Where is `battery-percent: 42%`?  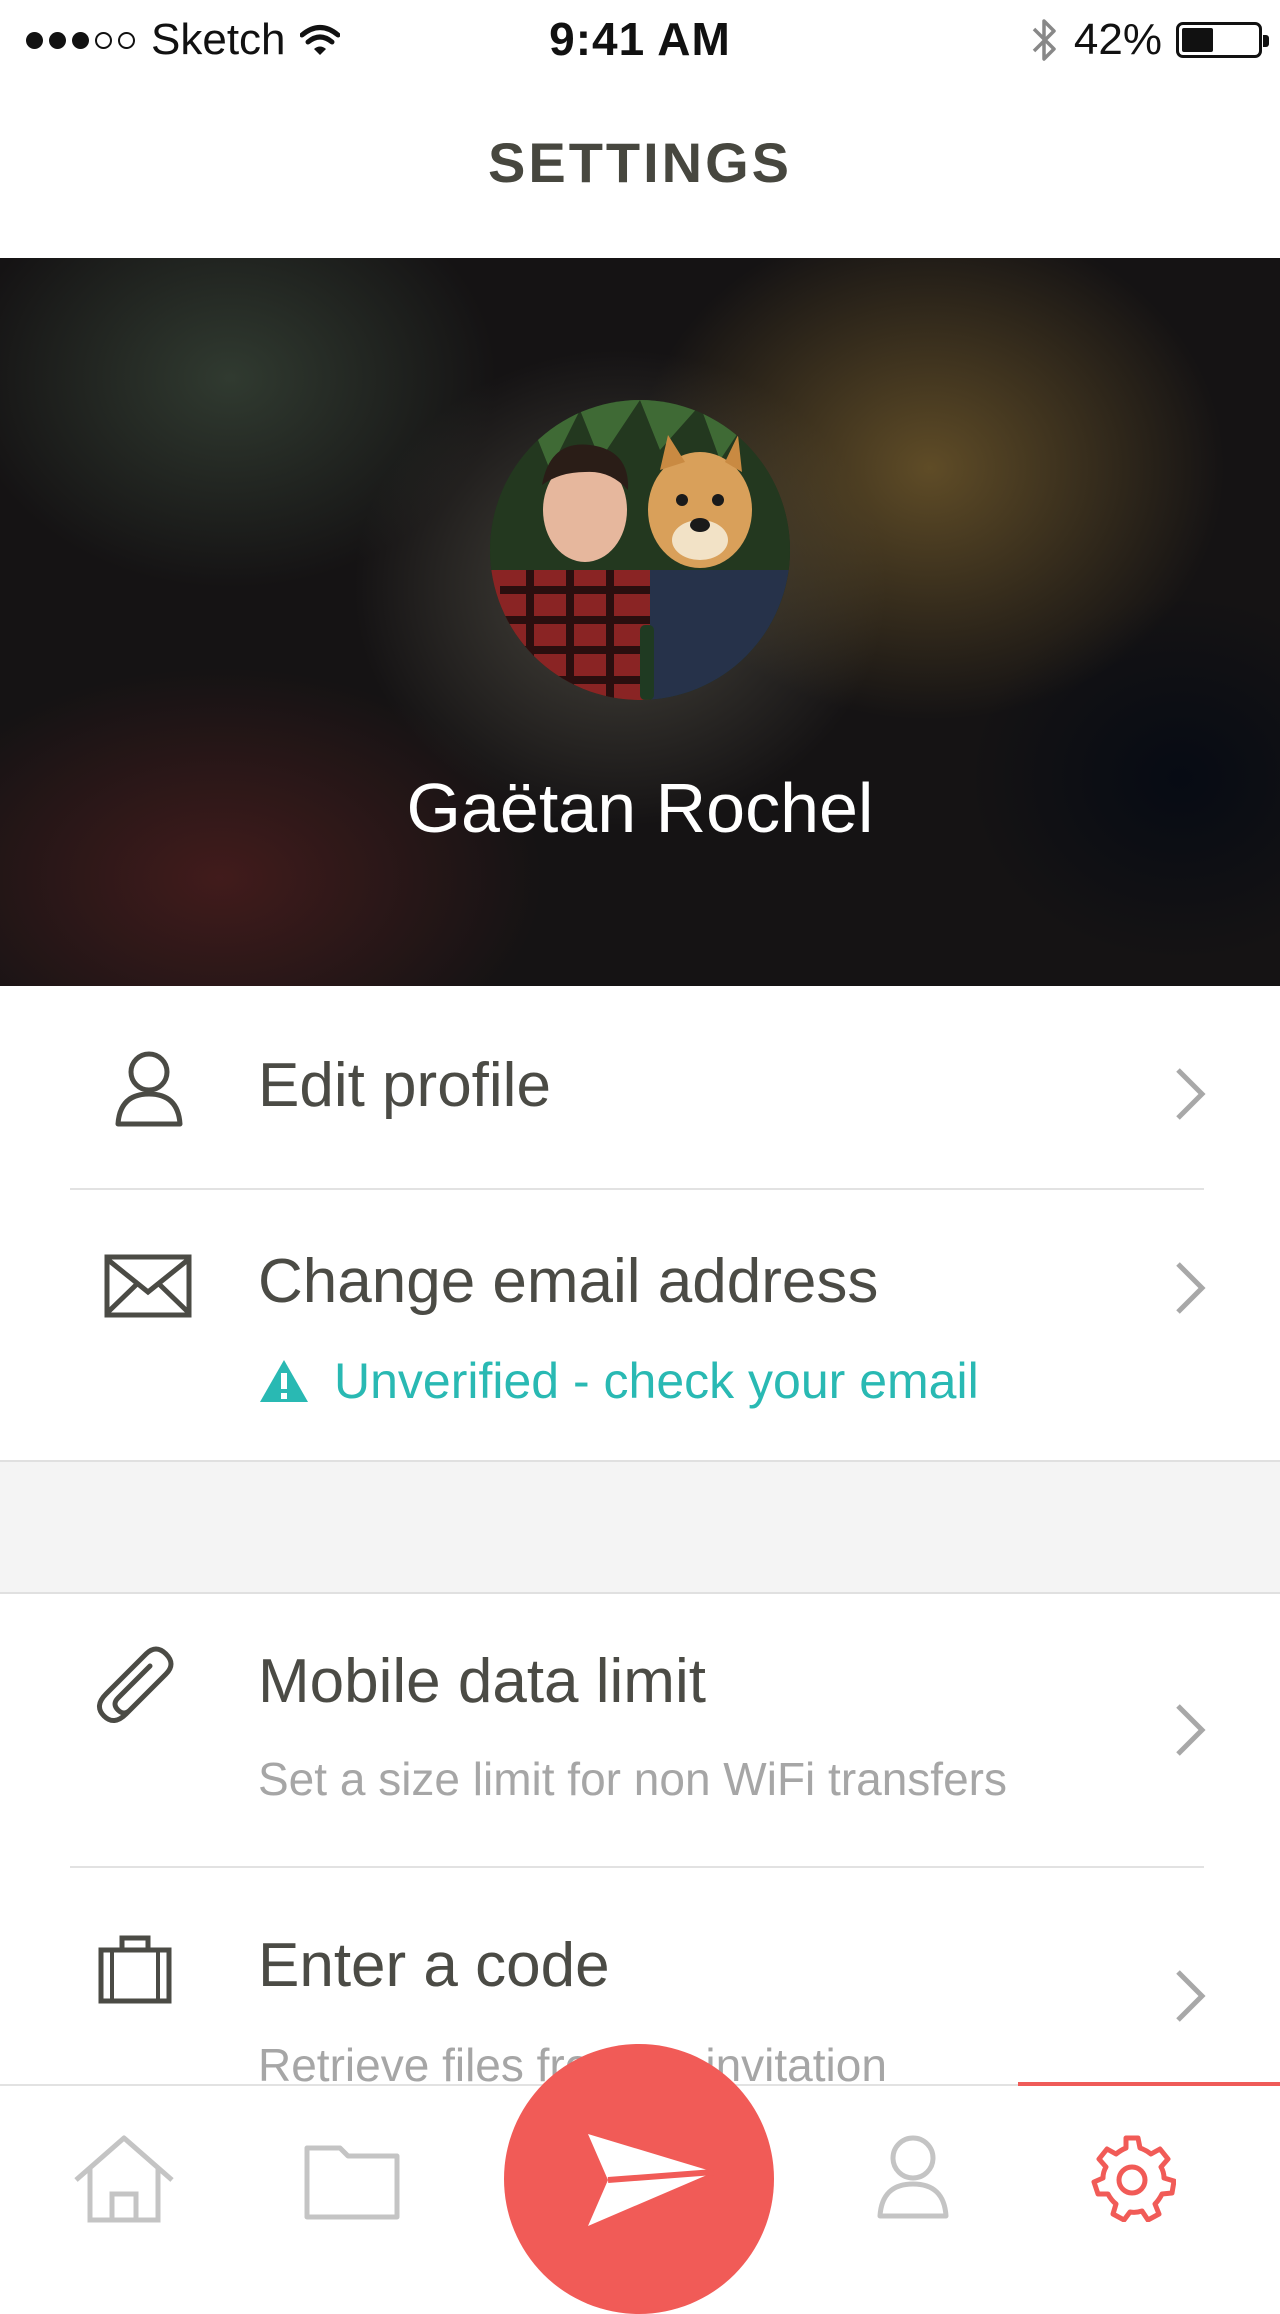 battery-percent: 42% is located at coordinates (1117, 39).